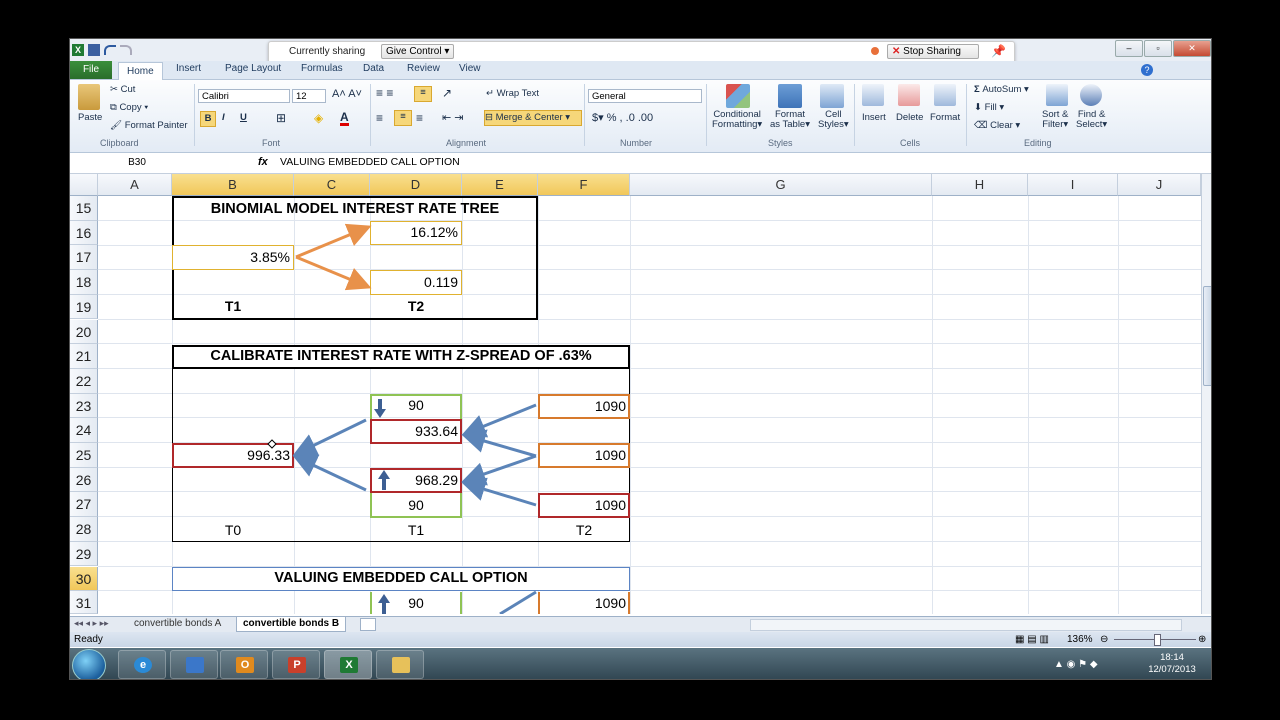 The width and height of the screenshot is (1280, 720). I want to click on save-icon, so click(94, 50).